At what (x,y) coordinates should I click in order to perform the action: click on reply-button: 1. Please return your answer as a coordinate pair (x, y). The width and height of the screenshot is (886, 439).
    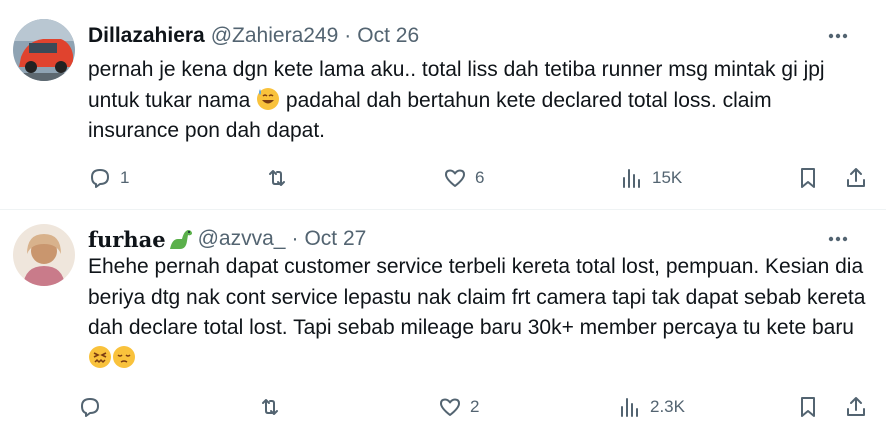
    Looking at the image, I should click on (108, 178).